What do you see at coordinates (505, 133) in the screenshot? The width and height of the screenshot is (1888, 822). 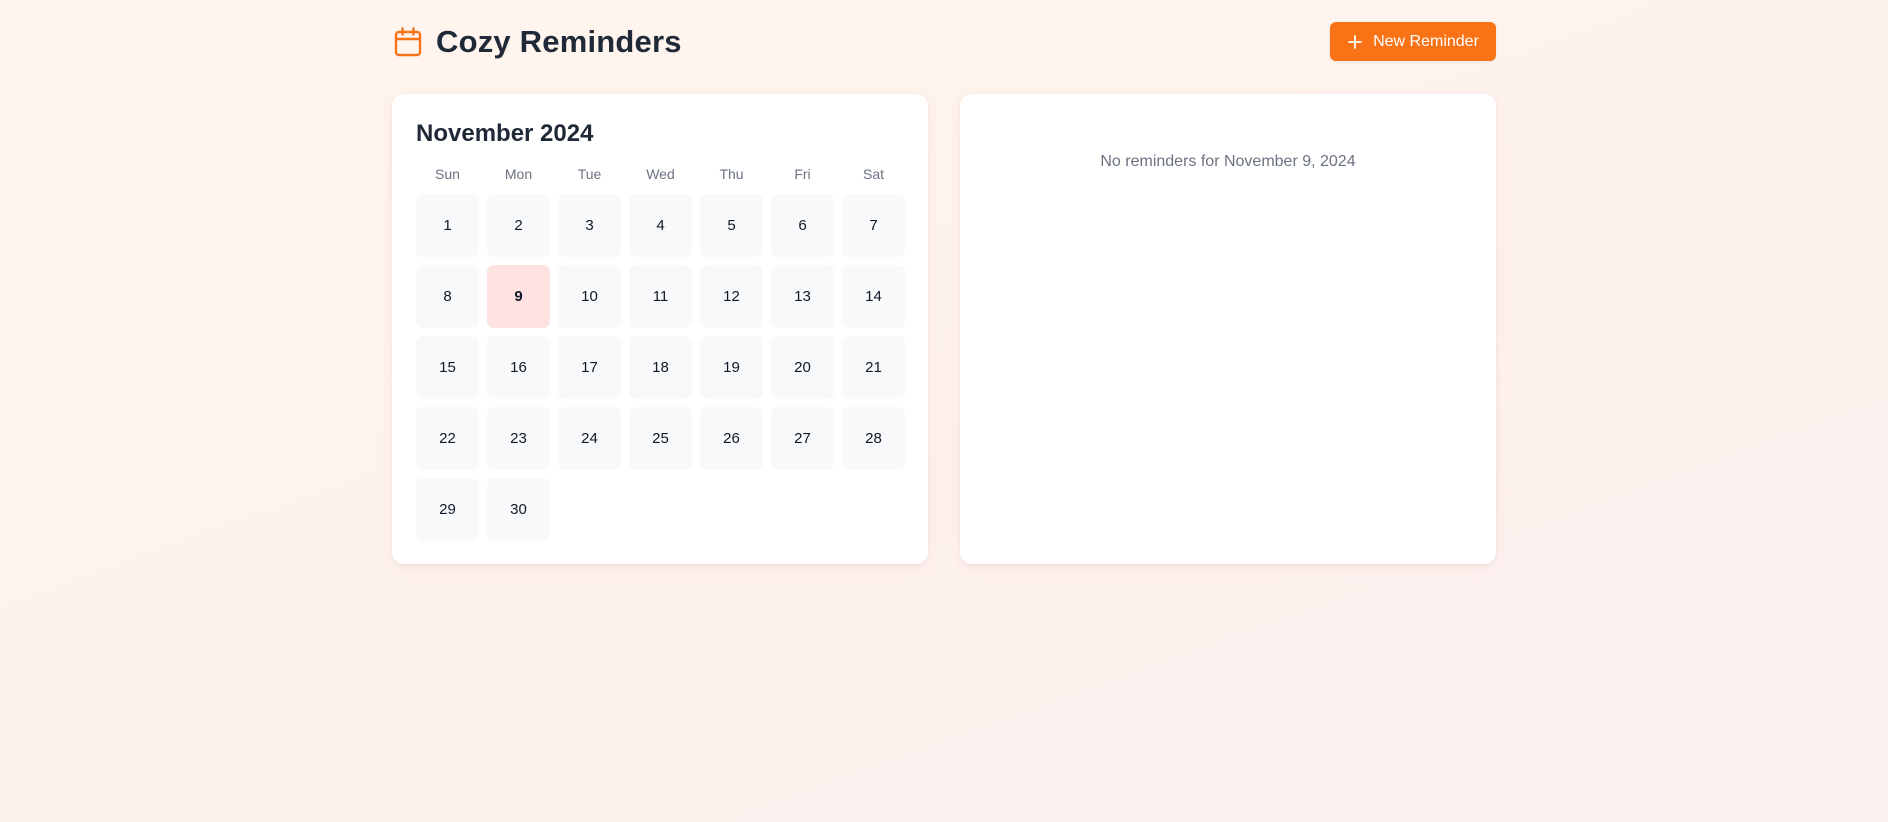 I see `month-title: November 2024` at bounding box center [505, 133].